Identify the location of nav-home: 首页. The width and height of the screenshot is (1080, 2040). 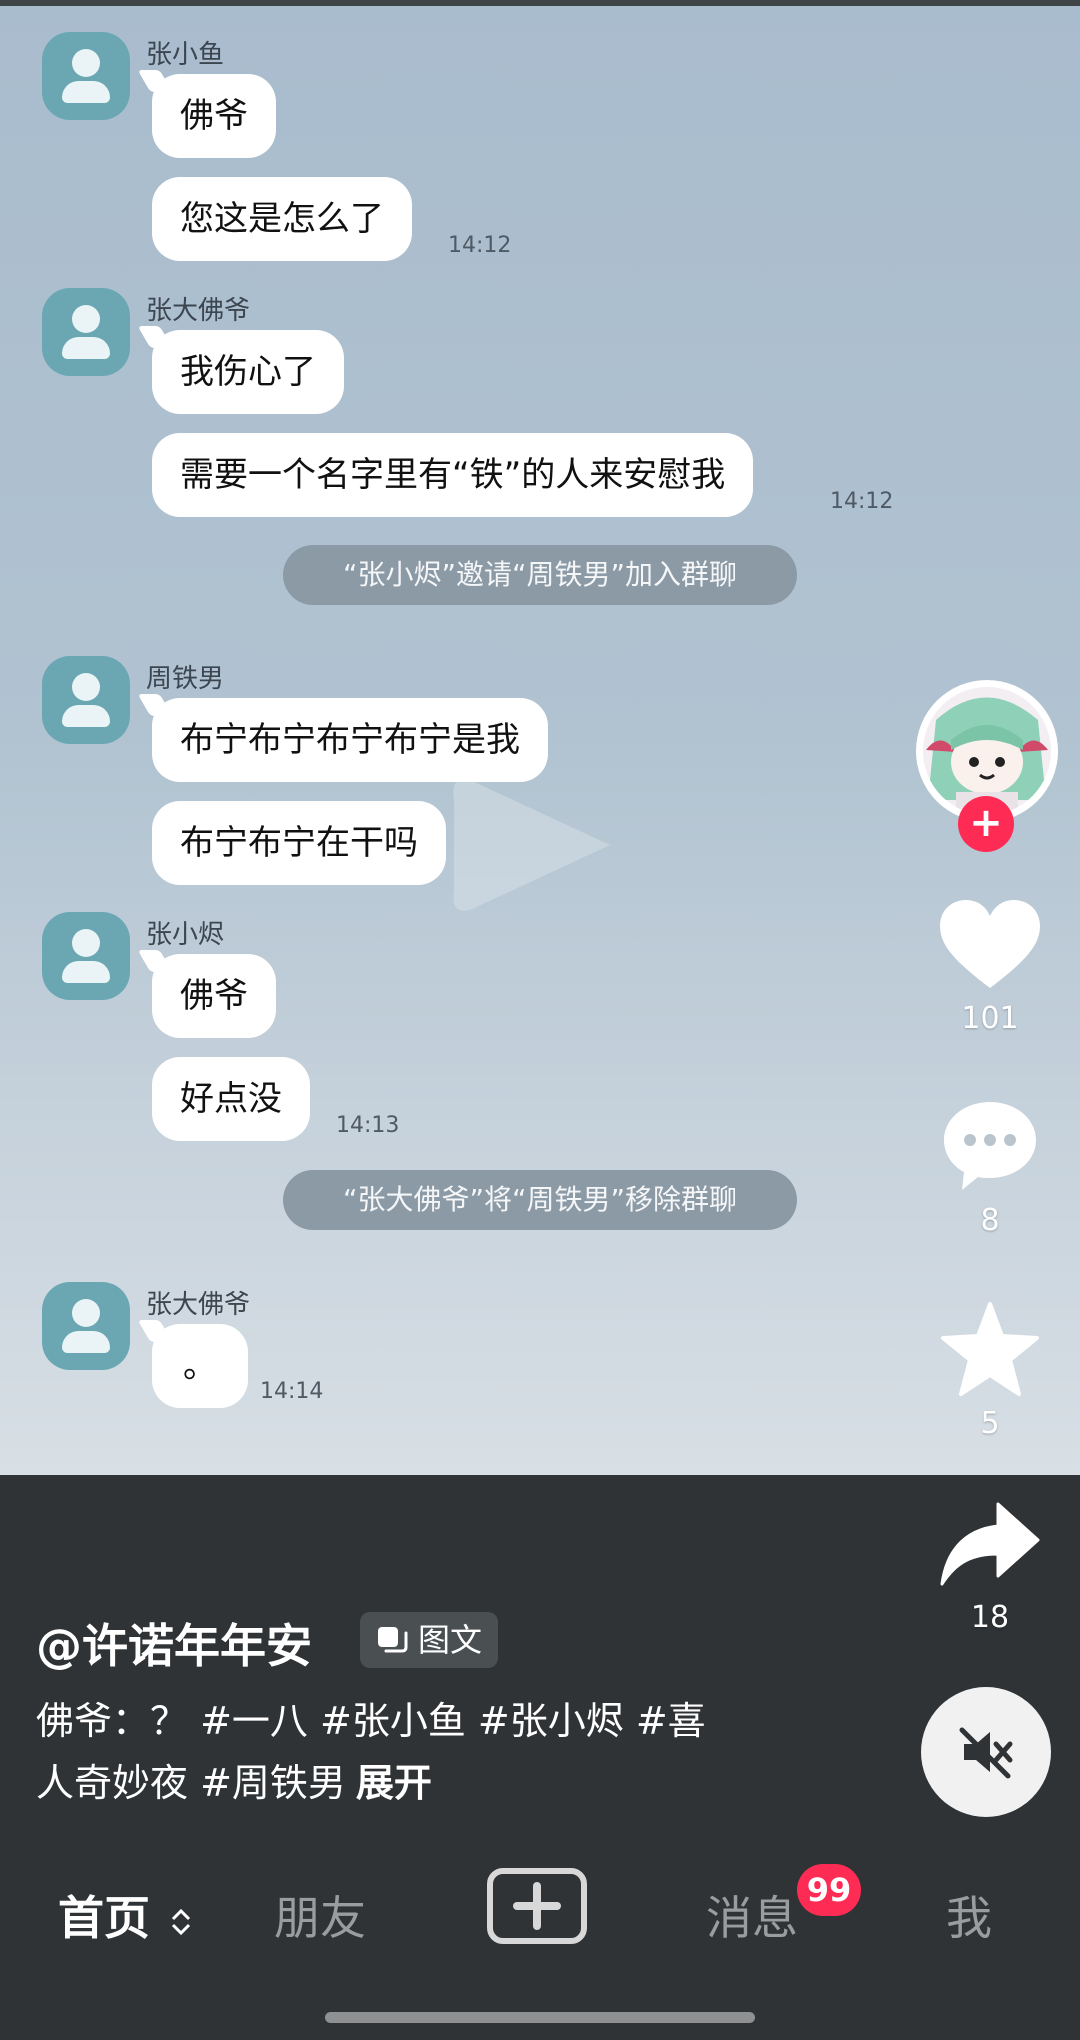
(125, 1915).